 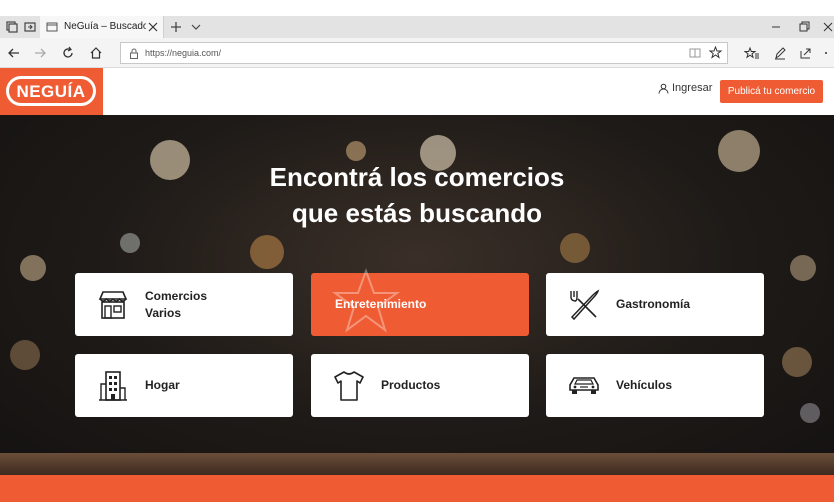 What do you see at coordinates (411, 385) in the screenshot?
I see `category-label: Productos` at bounding box center [411, 385].